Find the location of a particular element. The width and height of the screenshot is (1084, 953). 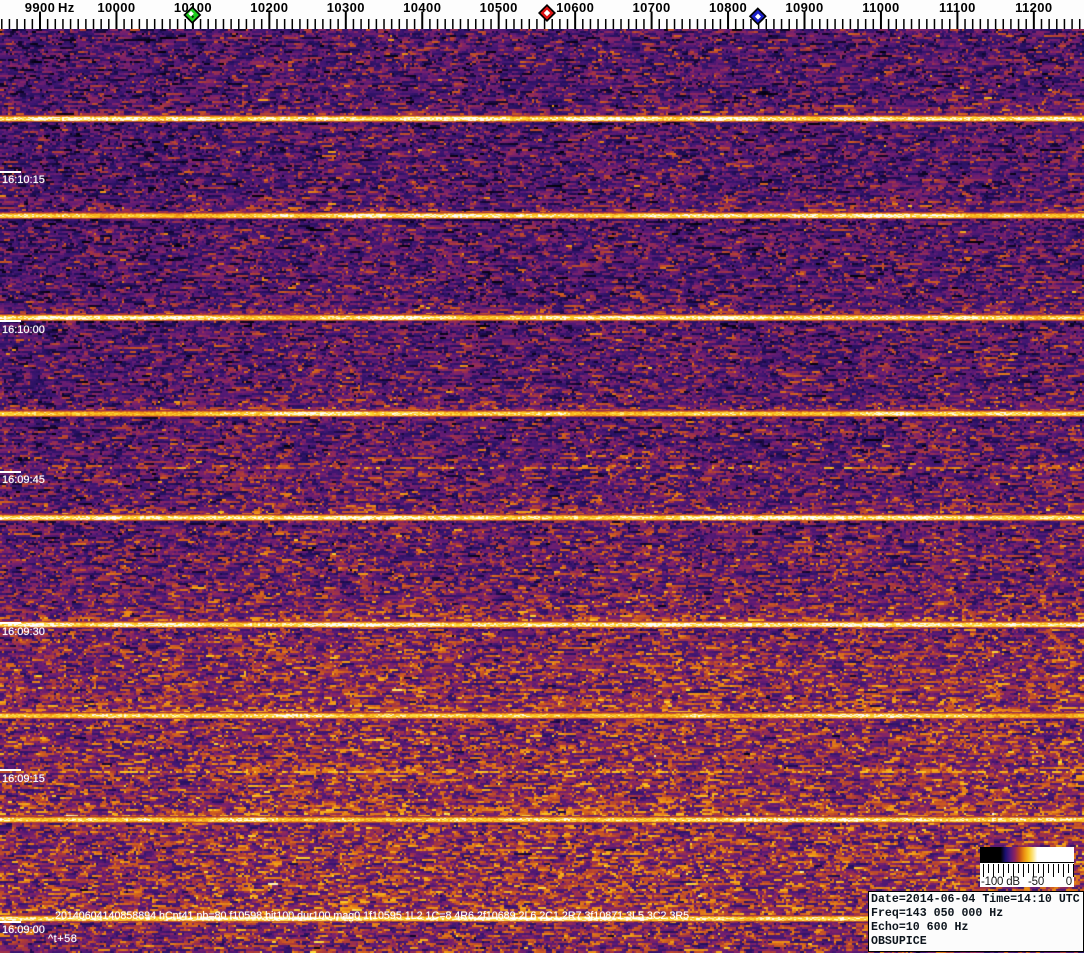

svg-text: 10700 is located at coordinates (652, 7).